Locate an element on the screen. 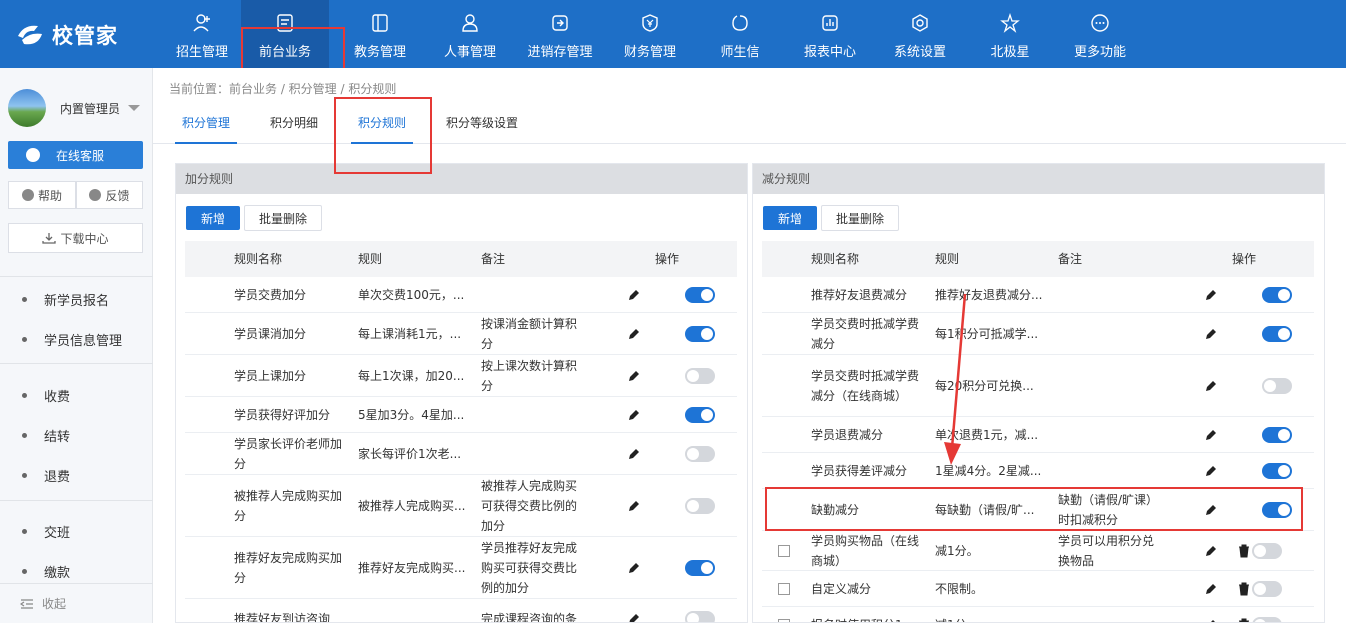 This screenshot has width=1346, height=623. user-menu: 内置管理员 is located at coordinates (78, 108).